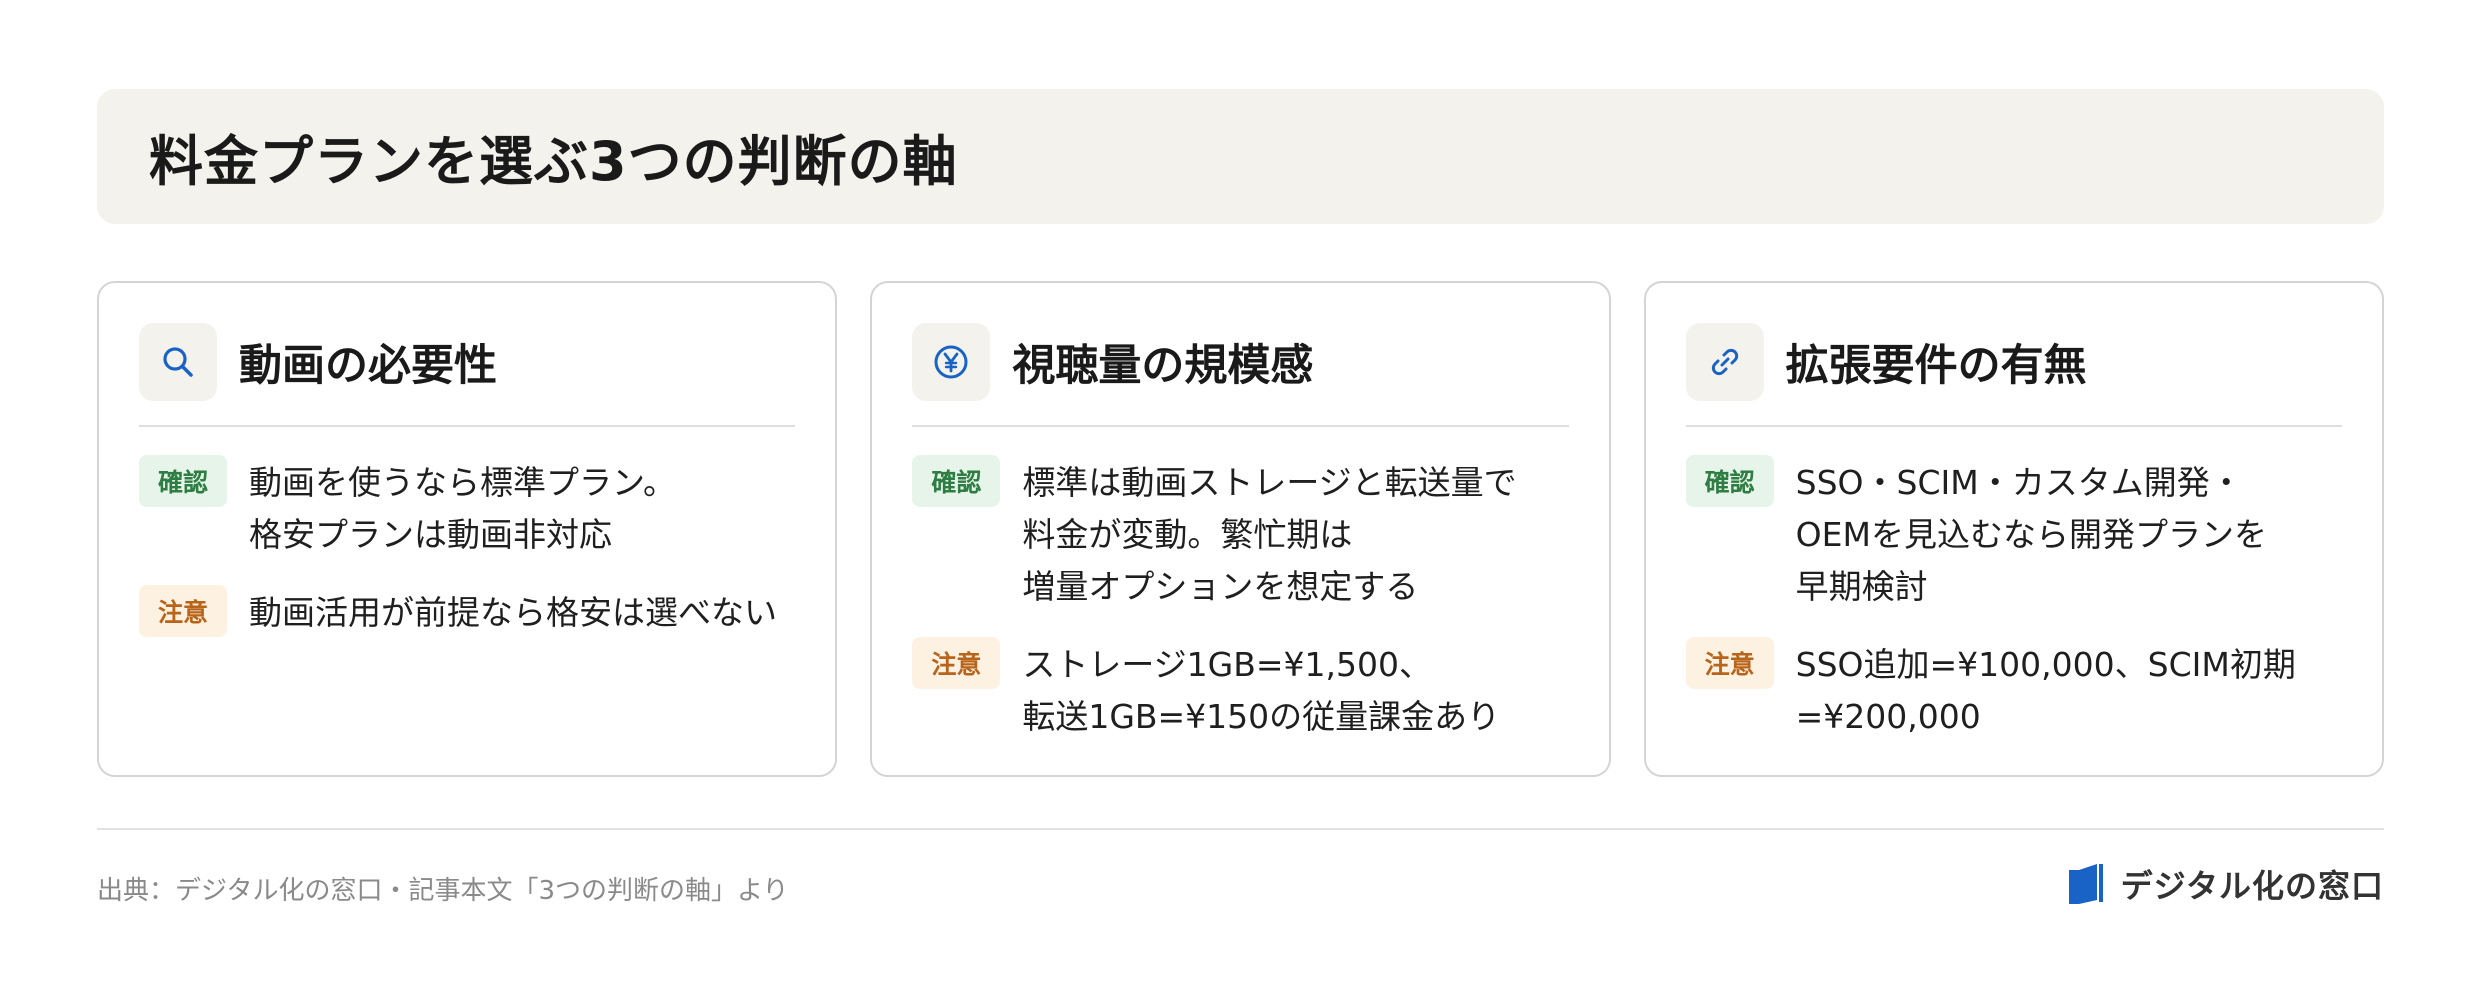  Describe the element at coordinates (463, 508) in the screenshot. I see `row-text: 動画を使うなら標準プラン。 格安プランは動画非対応` at that location.